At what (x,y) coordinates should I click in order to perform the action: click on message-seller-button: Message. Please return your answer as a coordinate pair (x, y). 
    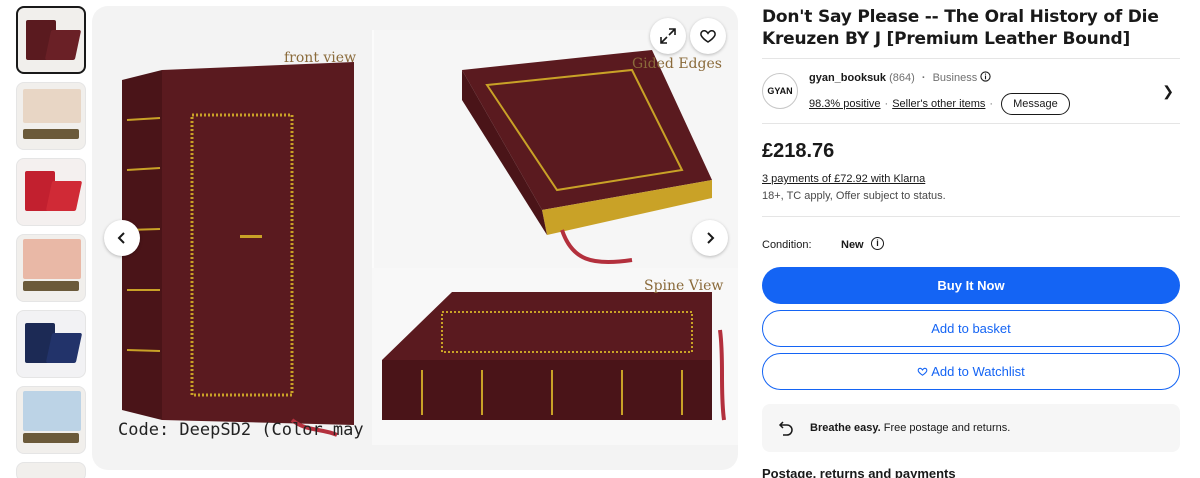
    Looking at the image, I should click on (1035, 104).